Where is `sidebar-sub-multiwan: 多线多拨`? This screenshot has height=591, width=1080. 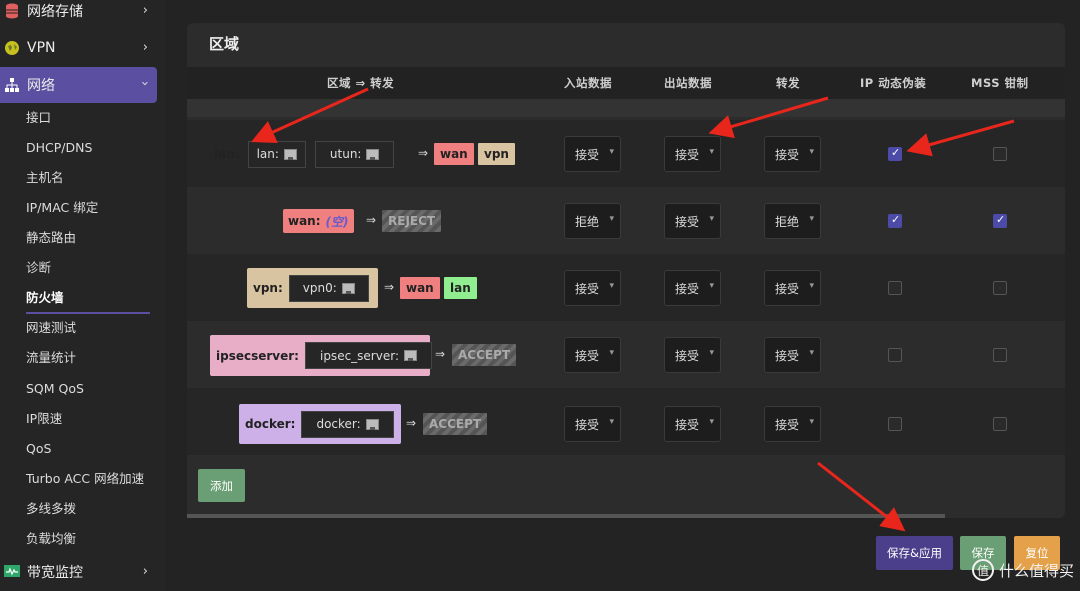
sidebar-sub-multiwan: 多线多拨 is located at coordinates (51, 509).